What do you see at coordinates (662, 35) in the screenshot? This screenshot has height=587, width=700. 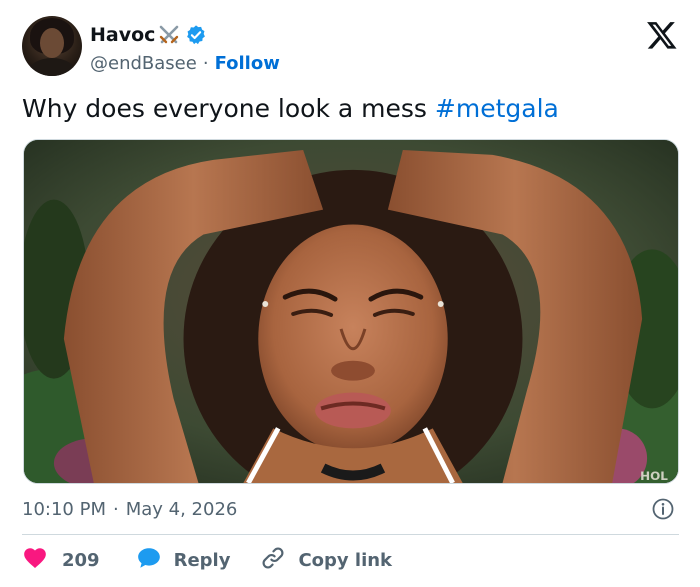 I see `x-logo-icon` at bounding box center [662, 35].